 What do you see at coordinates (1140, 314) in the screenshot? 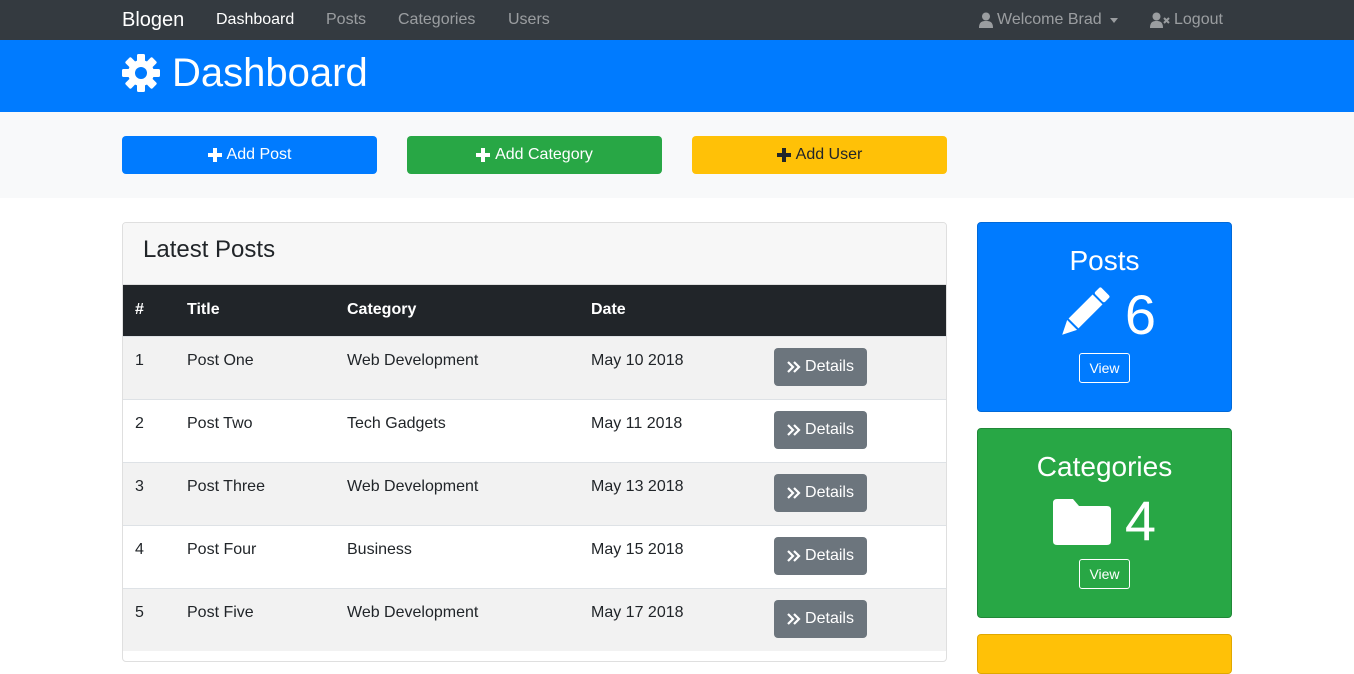
I see `posts-count: 6` at bounding box center [1140, 314].